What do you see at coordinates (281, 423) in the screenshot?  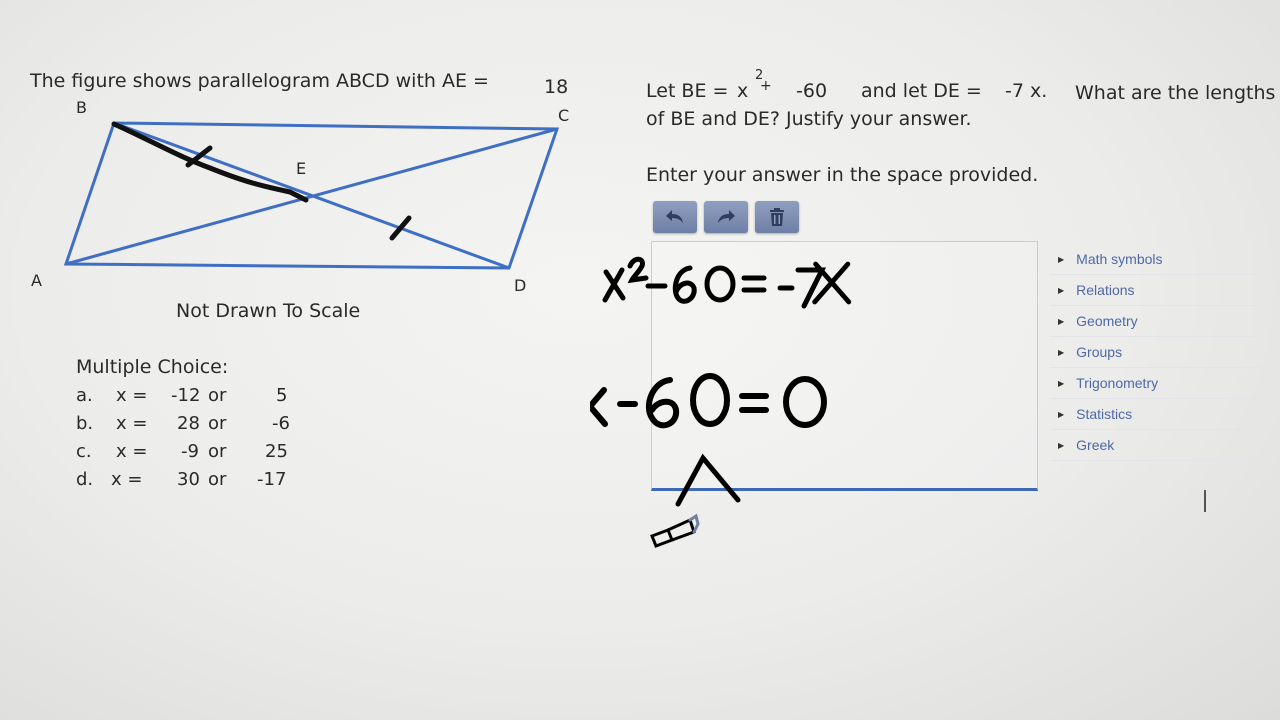 I see `choice-value-2: -6` at bounding box center [281, 423].